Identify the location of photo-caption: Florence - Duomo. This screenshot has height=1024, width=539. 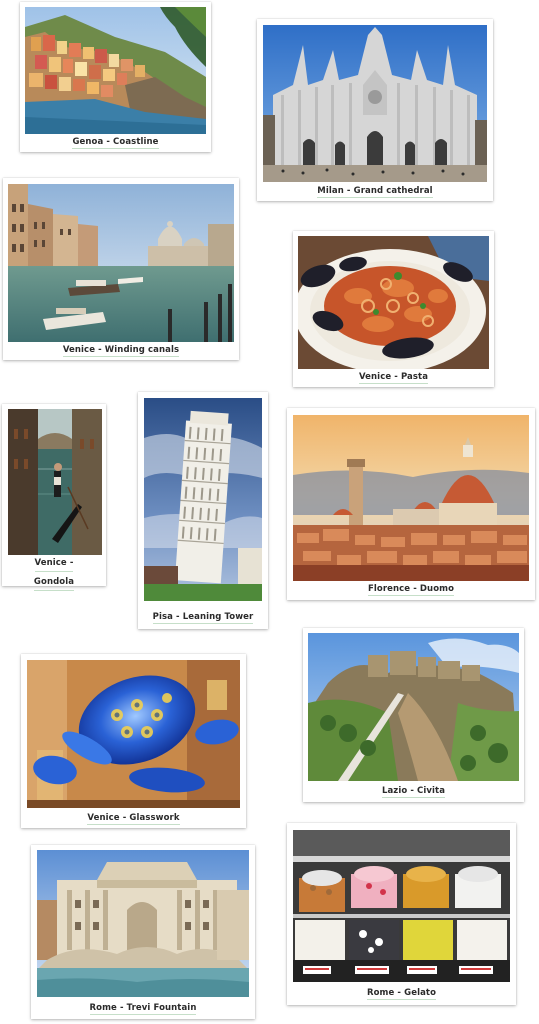
(411, 590).